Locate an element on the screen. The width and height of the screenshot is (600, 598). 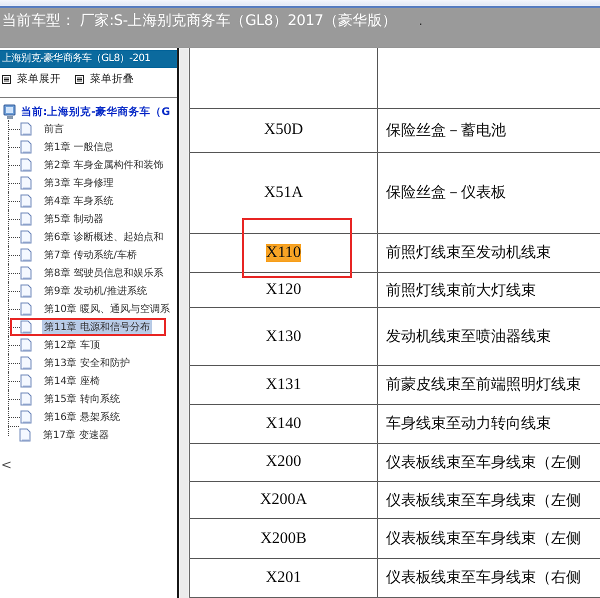
connector-description: 前照灯线束至发动机线束 is located at coordinates (468, 252).